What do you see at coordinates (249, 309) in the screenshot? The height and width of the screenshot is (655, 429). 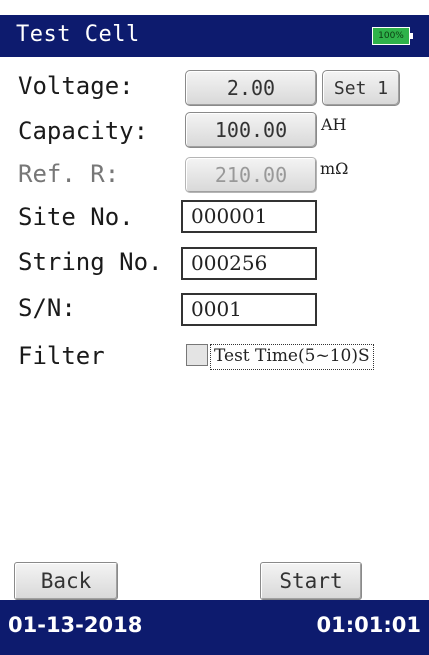 I see `sn-field: 0001` at bounding box center [249, 309].